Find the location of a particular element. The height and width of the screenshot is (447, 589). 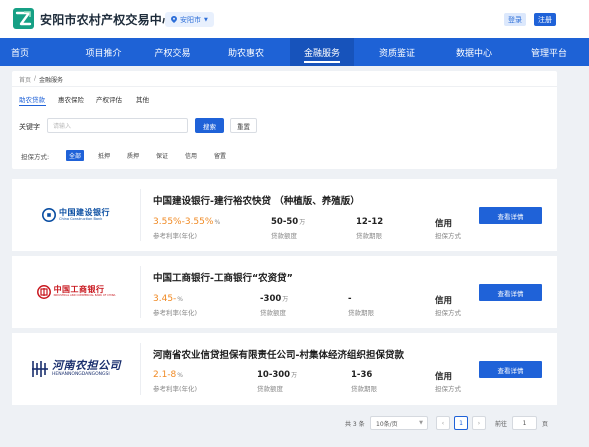

breadcrumb-current: 金融服务 is located at coordinates (51, 80).